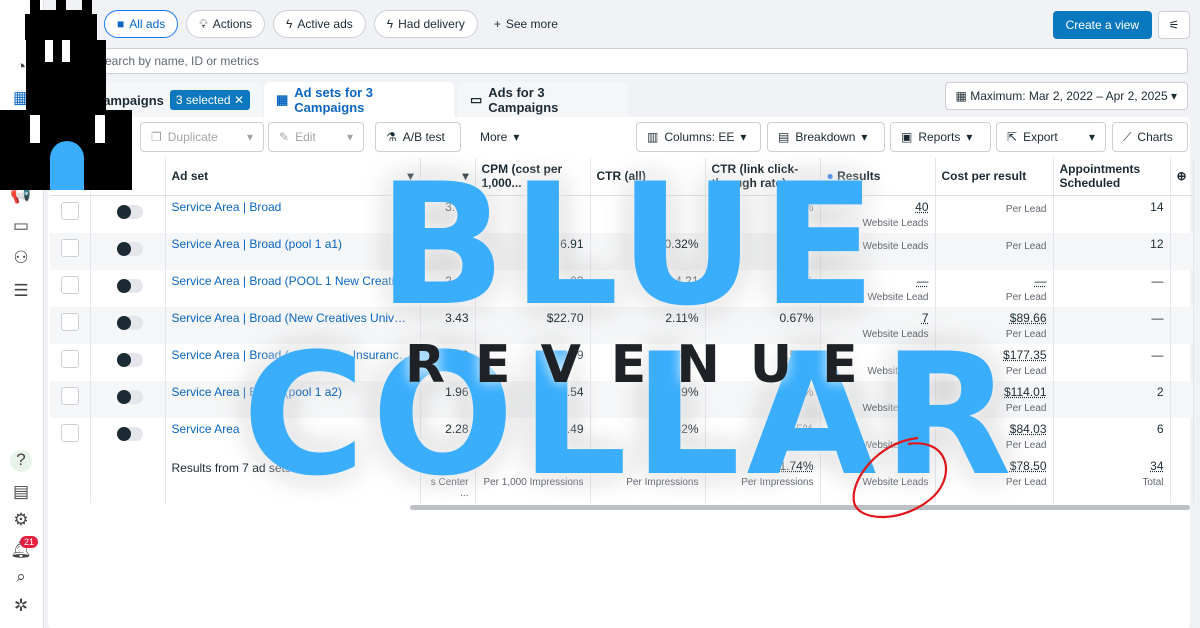 The image size is (1200, 628). What do you see at coordinates (284, 137) in the screenshot?
I see `pencil-icon: ✎` at bounding box center [284, 137].